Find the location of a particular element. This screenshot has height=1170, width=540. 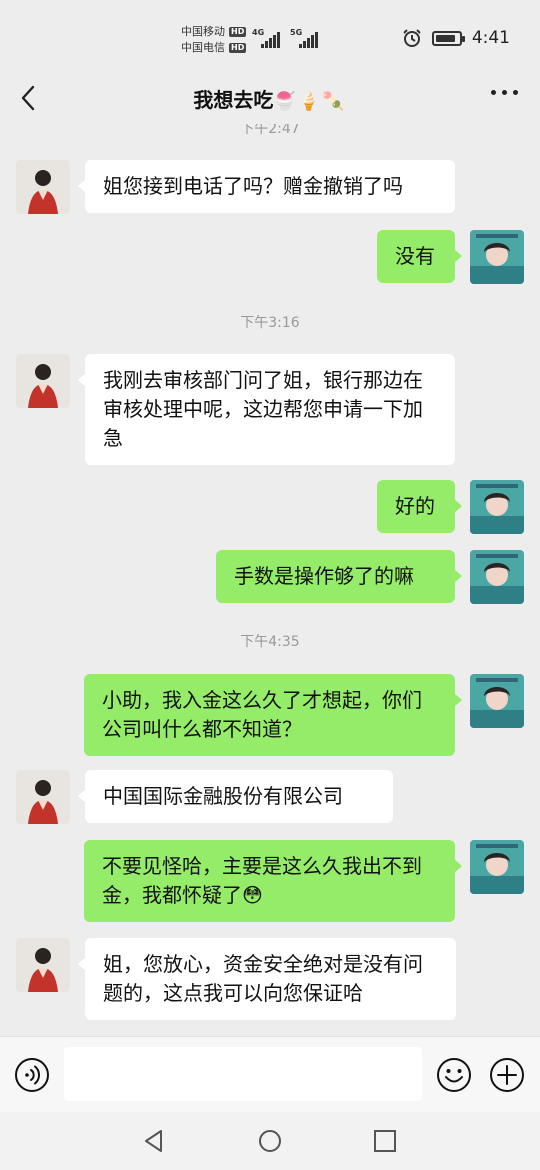

chat-title-emoji: 🍧🍦🍡 is located at coordinates (310, 101).